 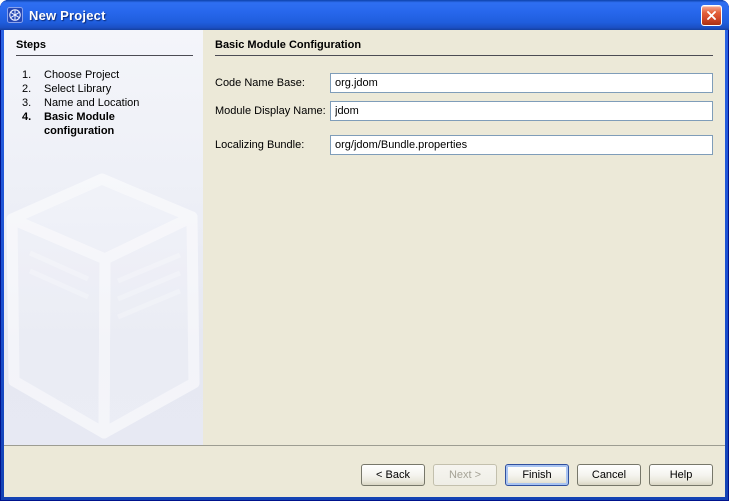 I want to click on step-item-select-library: 2. Select Library, so click(x=67, y=89).